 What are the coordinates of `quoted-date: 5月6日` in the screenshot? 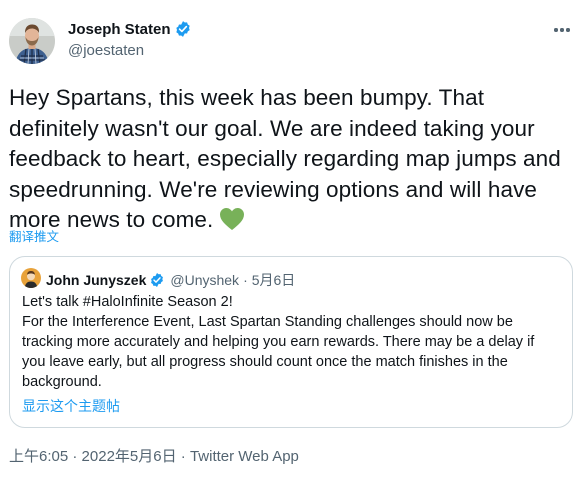 It's located at (273, 280).